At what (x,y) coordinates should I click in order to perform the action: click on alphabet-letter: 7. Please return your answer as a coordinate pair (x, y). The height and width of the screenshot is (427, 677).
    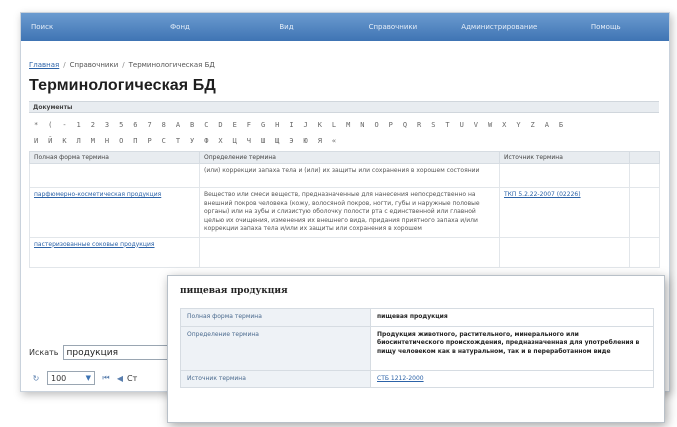
    Looking at the image, I should click on (150, 125).